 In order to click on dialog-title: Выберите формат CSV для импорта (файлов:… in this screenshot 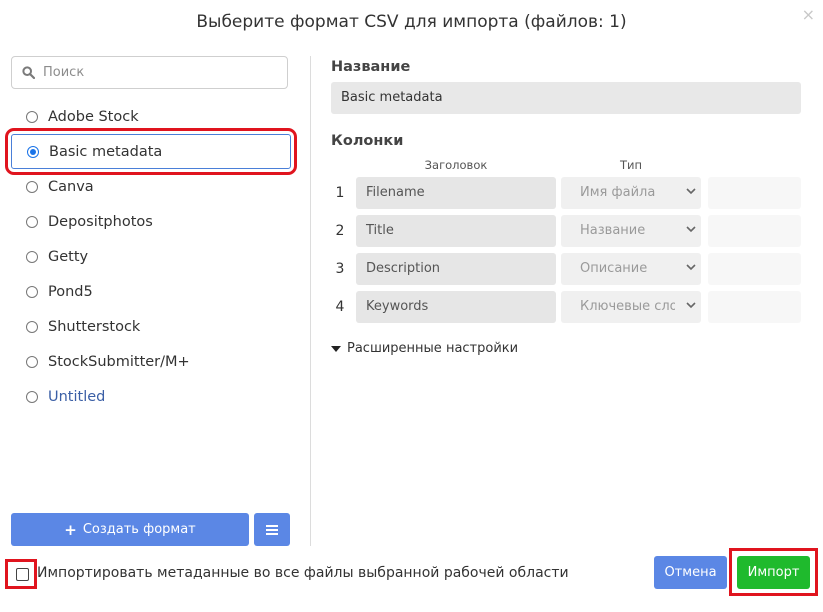, I will do `click(411, 22)`.